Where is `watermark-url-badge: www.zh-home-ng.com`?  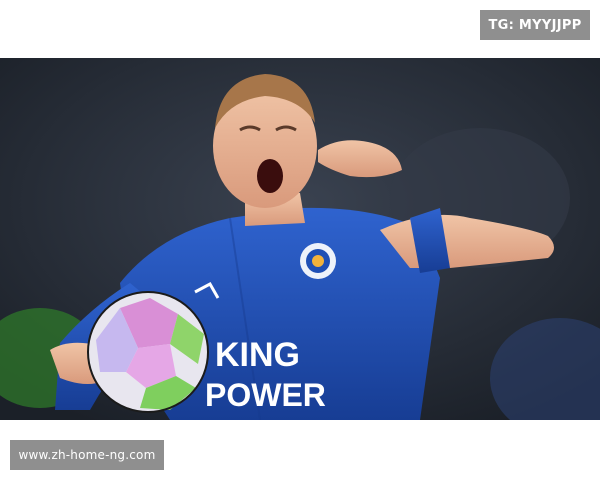 watermark-url-badge: www.zh-home-ng.com is located at coordinates (87, 455).